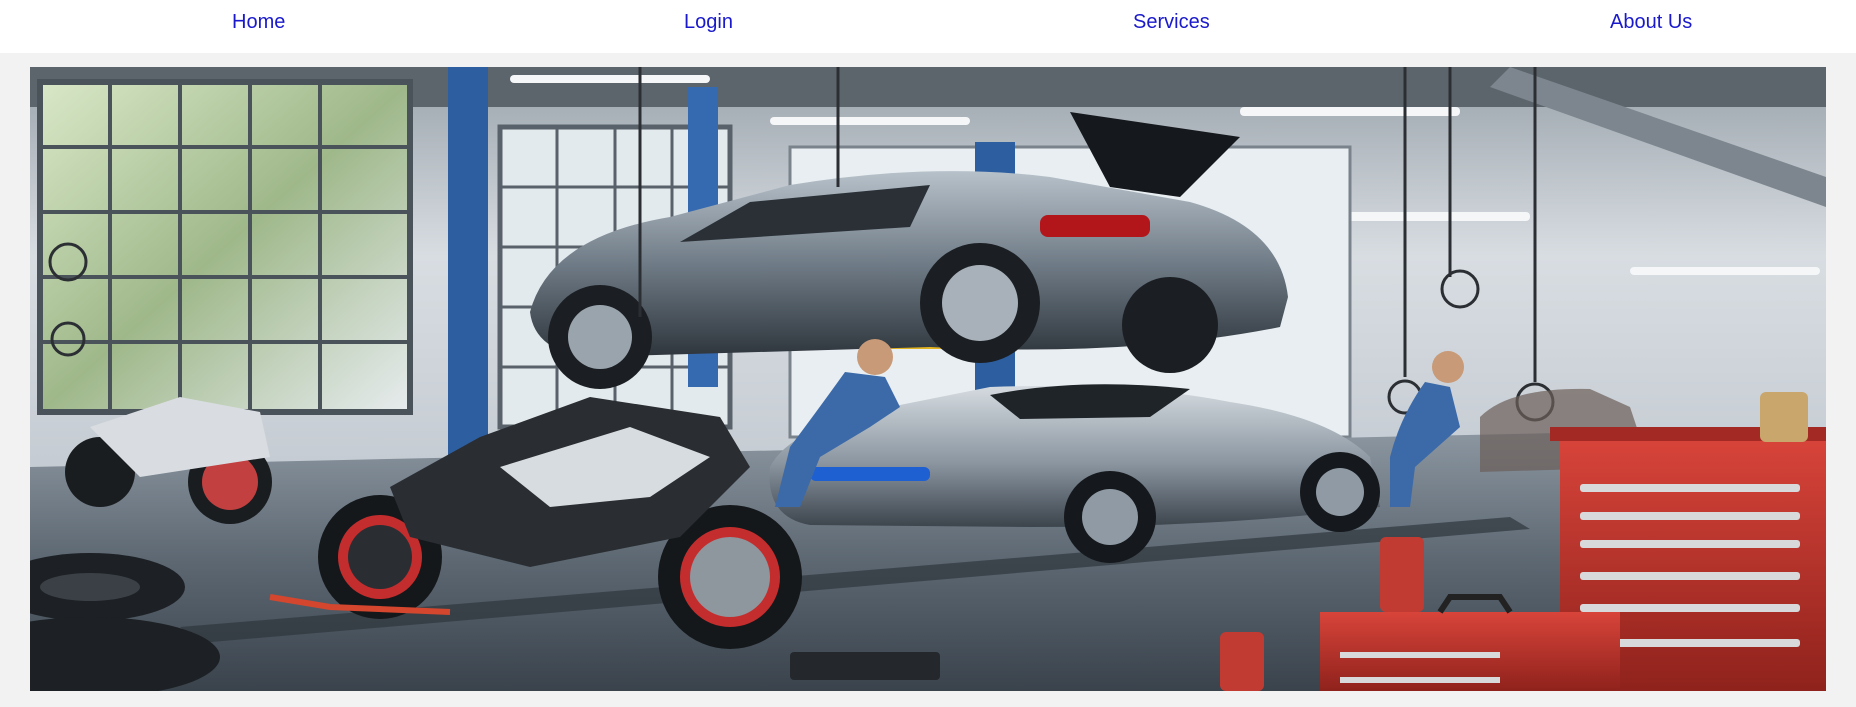  What do you see at coordinates (1171, 22) in the screenshot?
I see `nav-link-services: Services` at bounding box center [1171, 22].